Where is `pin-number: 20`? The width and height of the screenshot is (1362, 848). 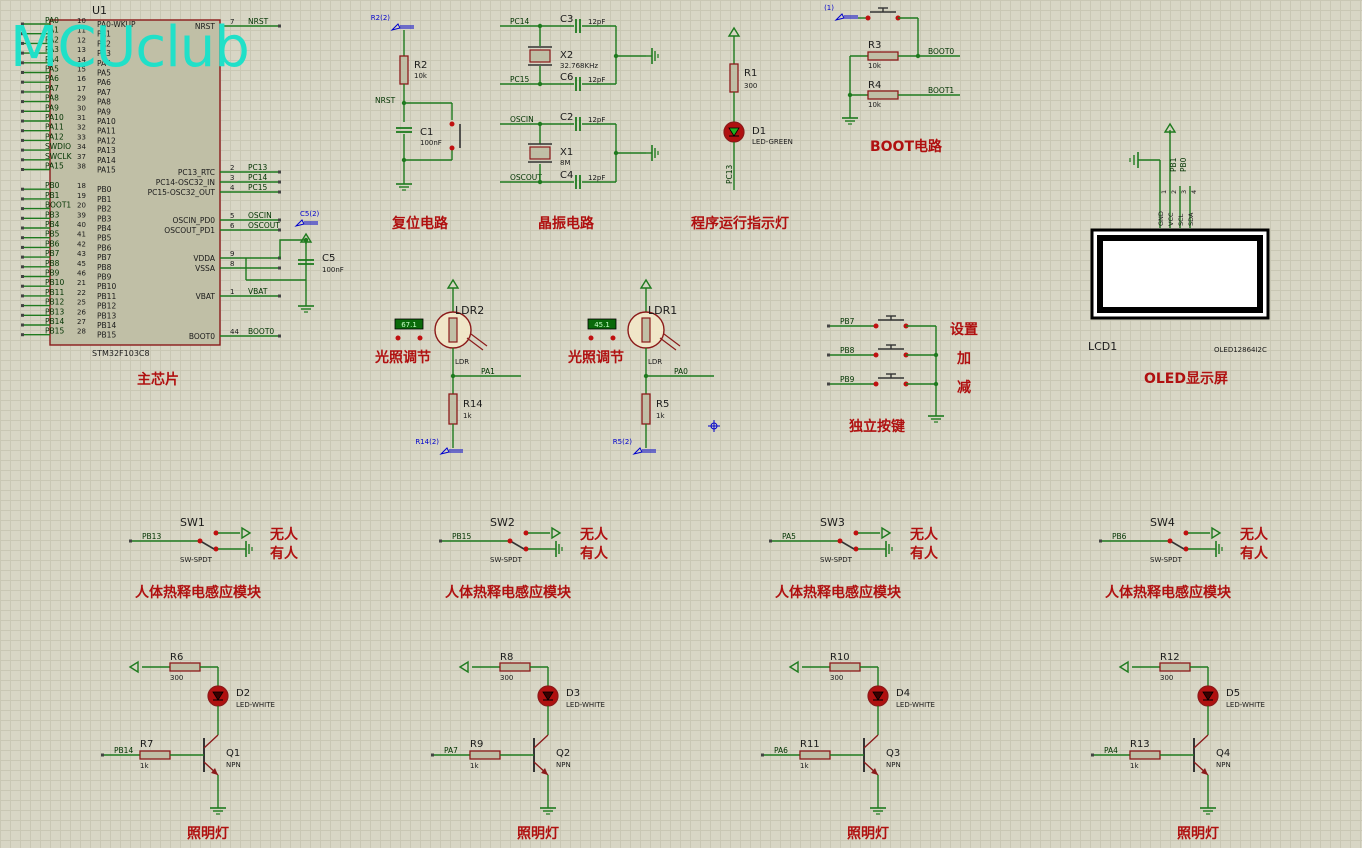
pin-number: 20 is located at coordinates (81, 206).